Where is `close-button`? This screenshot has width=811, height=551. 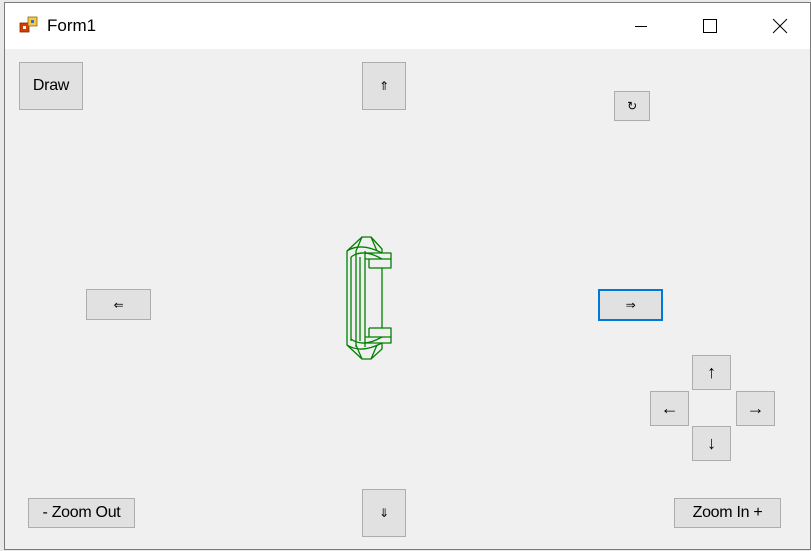
close-button is located at coordinates (780, 26).